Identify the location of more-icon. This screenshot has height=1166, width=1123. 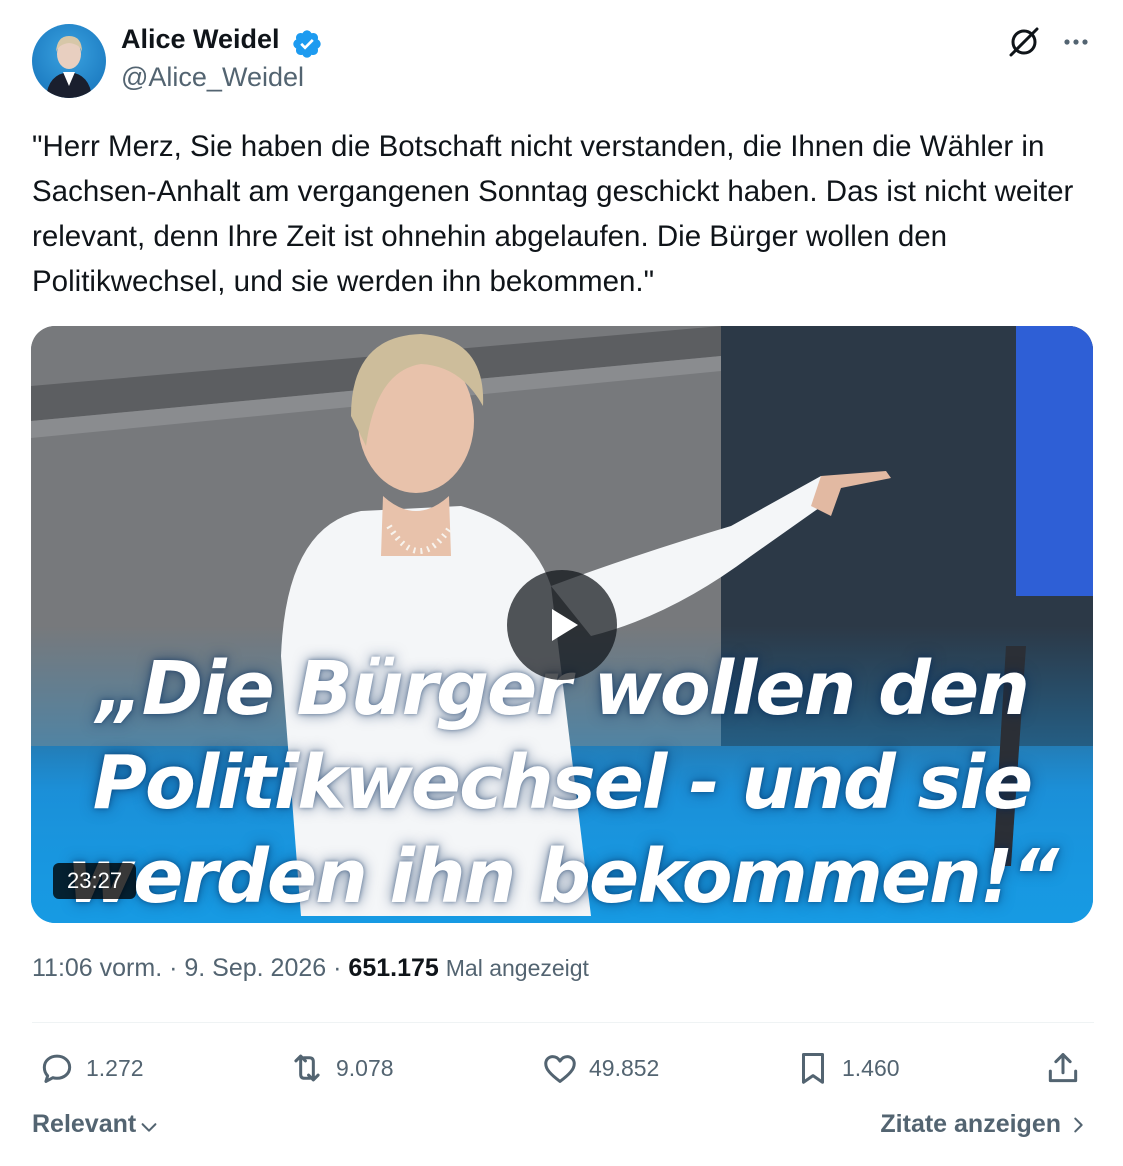
(1076, 42).